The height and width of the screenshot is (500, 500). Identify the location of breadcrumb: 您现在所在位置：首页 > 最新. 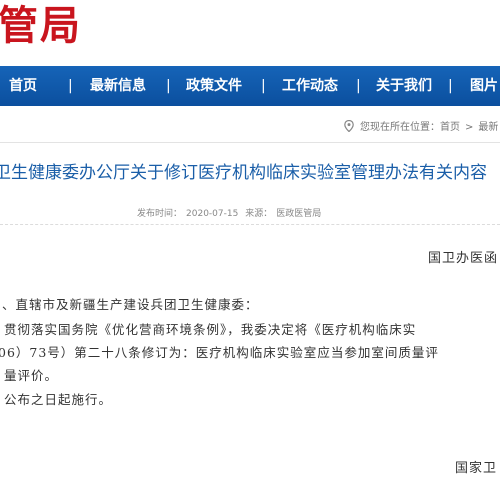
(421, 128).